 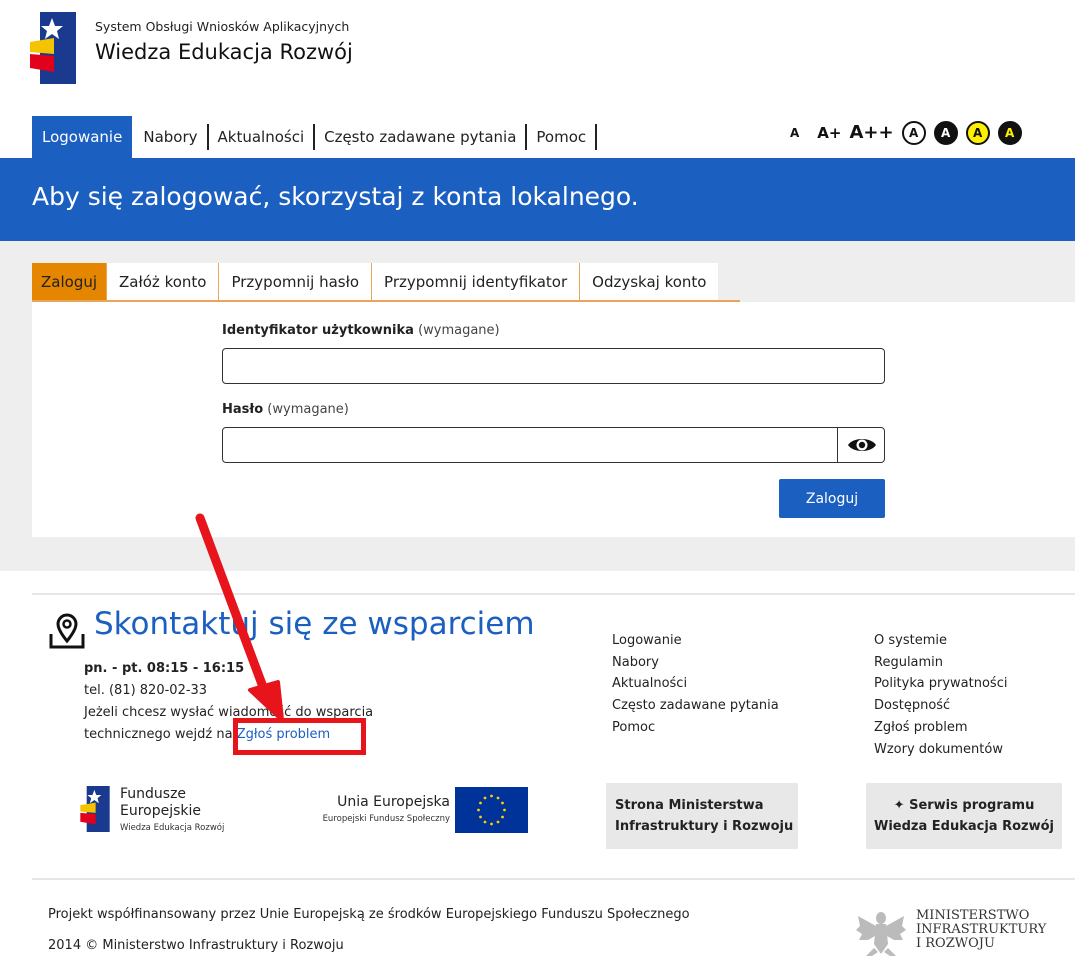 What do you see at coordinates (940, 663) in the screenshot?
I see `footer-link-regulamin: Regulamin` at bounding box center [940, 663].